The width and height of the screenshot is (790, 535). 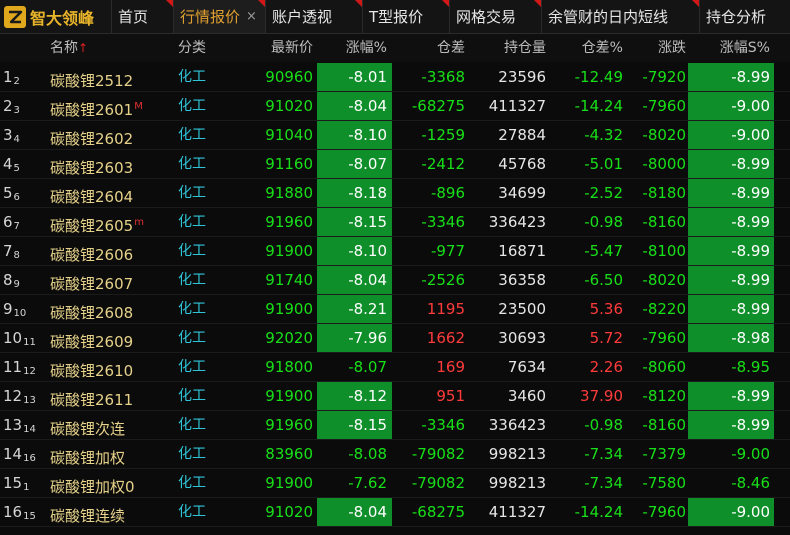 What do you see at coordinates (13, 454) in the screenshot?
I see `row-number: 14` at bounding box center [13, 454].